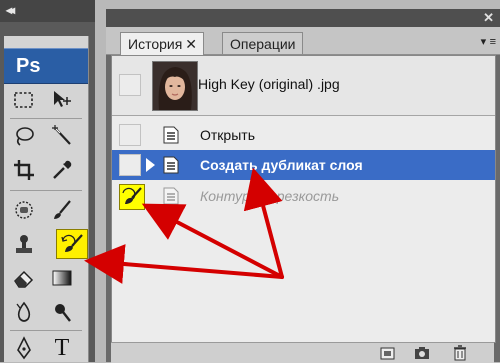 This screenshot has width=500, height=363. I want to click on move-icon, so click(62, 100).